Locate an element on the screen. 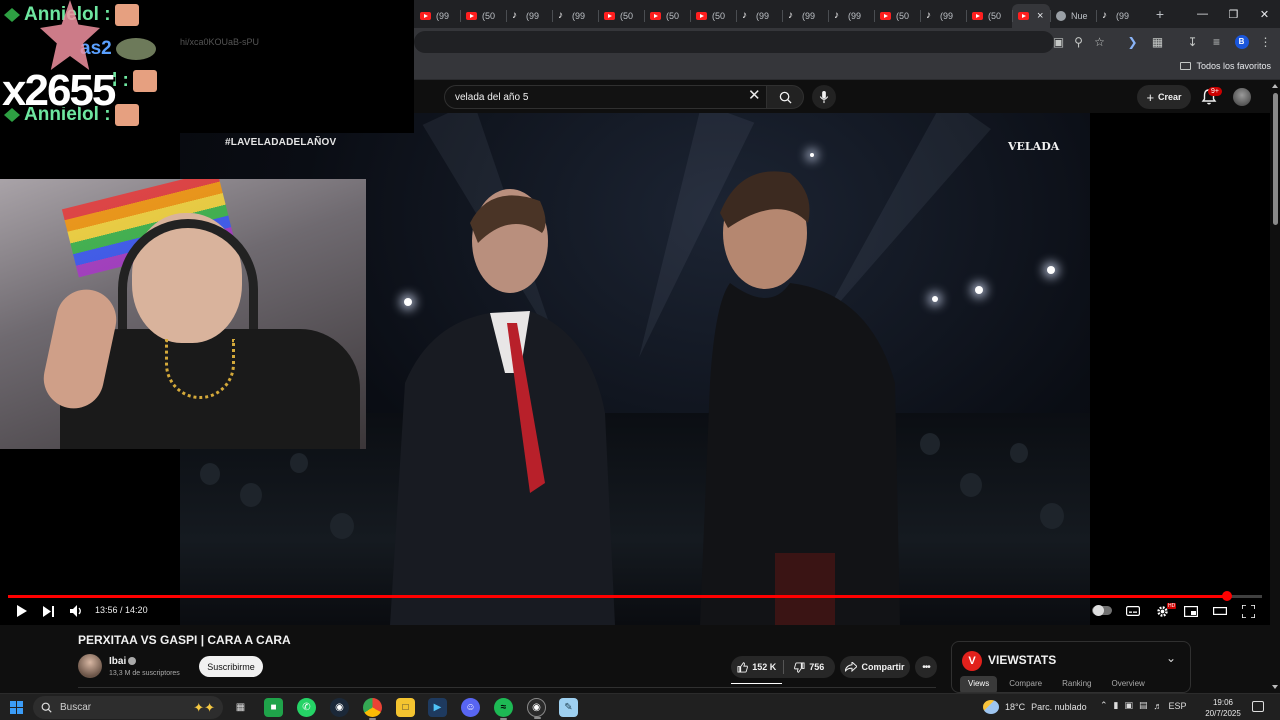 This screenshot has height=720, width=1280. media-control-icon: ≡ is located at coordinates (1216, 41).